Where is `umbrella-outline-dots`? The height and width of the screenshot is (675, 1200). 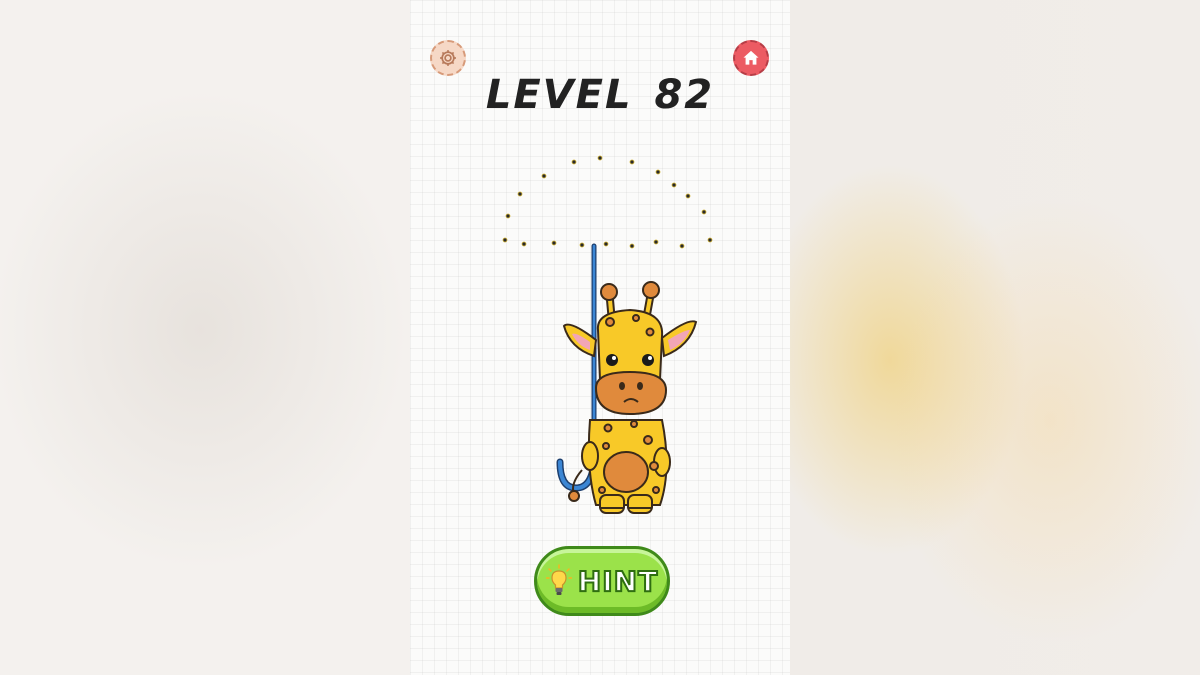 umbrella-outline-dots is located at coordinates (607, 202).